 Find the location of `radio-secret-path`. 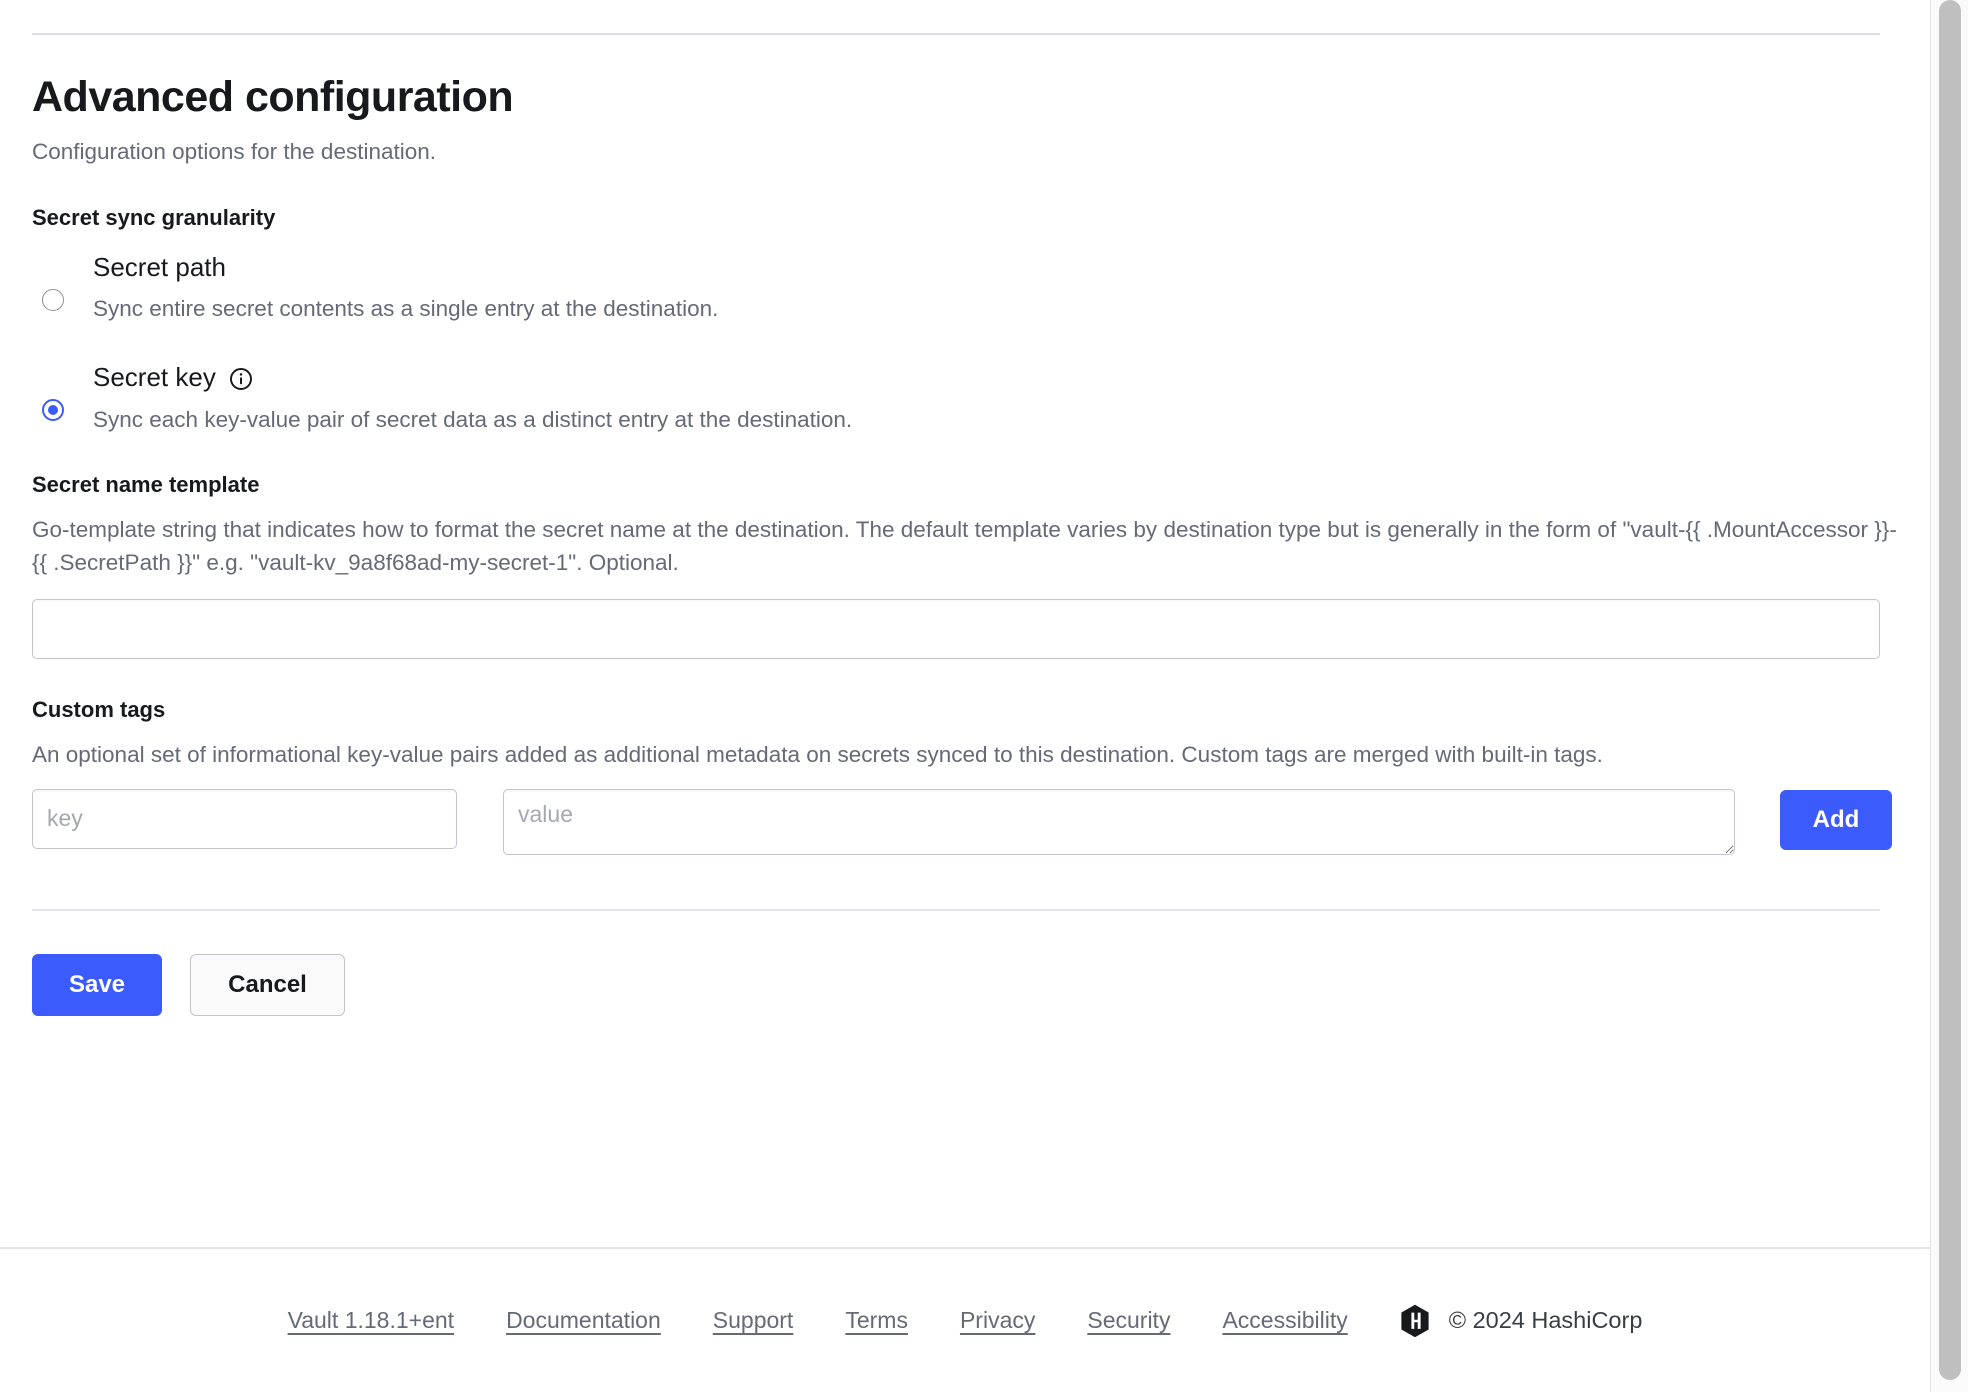

radio-secret-path is located at coordinates (53, 299).